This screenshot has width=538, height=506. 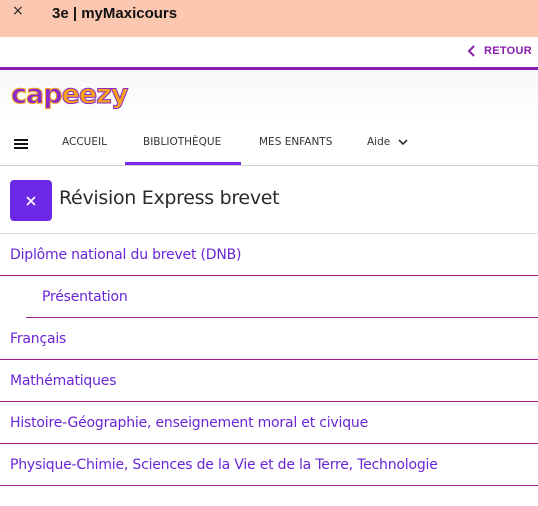 What do you see at coordinates (269, 18) in the screenshot?
I see `app-header-bar: × 3e | myMaxicours` at bounding box center [269, 18].